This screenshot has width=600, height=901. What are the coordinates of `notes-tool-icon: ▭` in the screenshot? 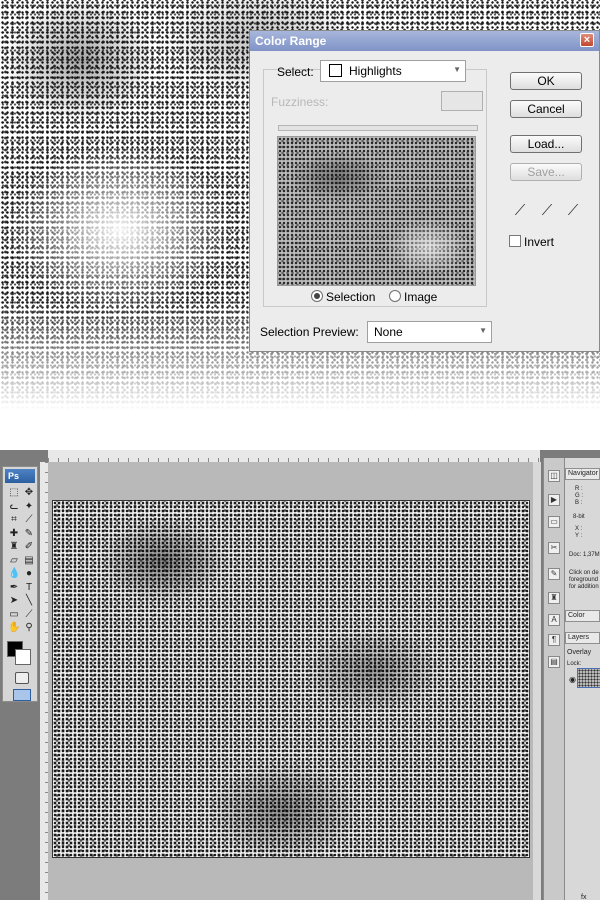 It's located at (14, 615).